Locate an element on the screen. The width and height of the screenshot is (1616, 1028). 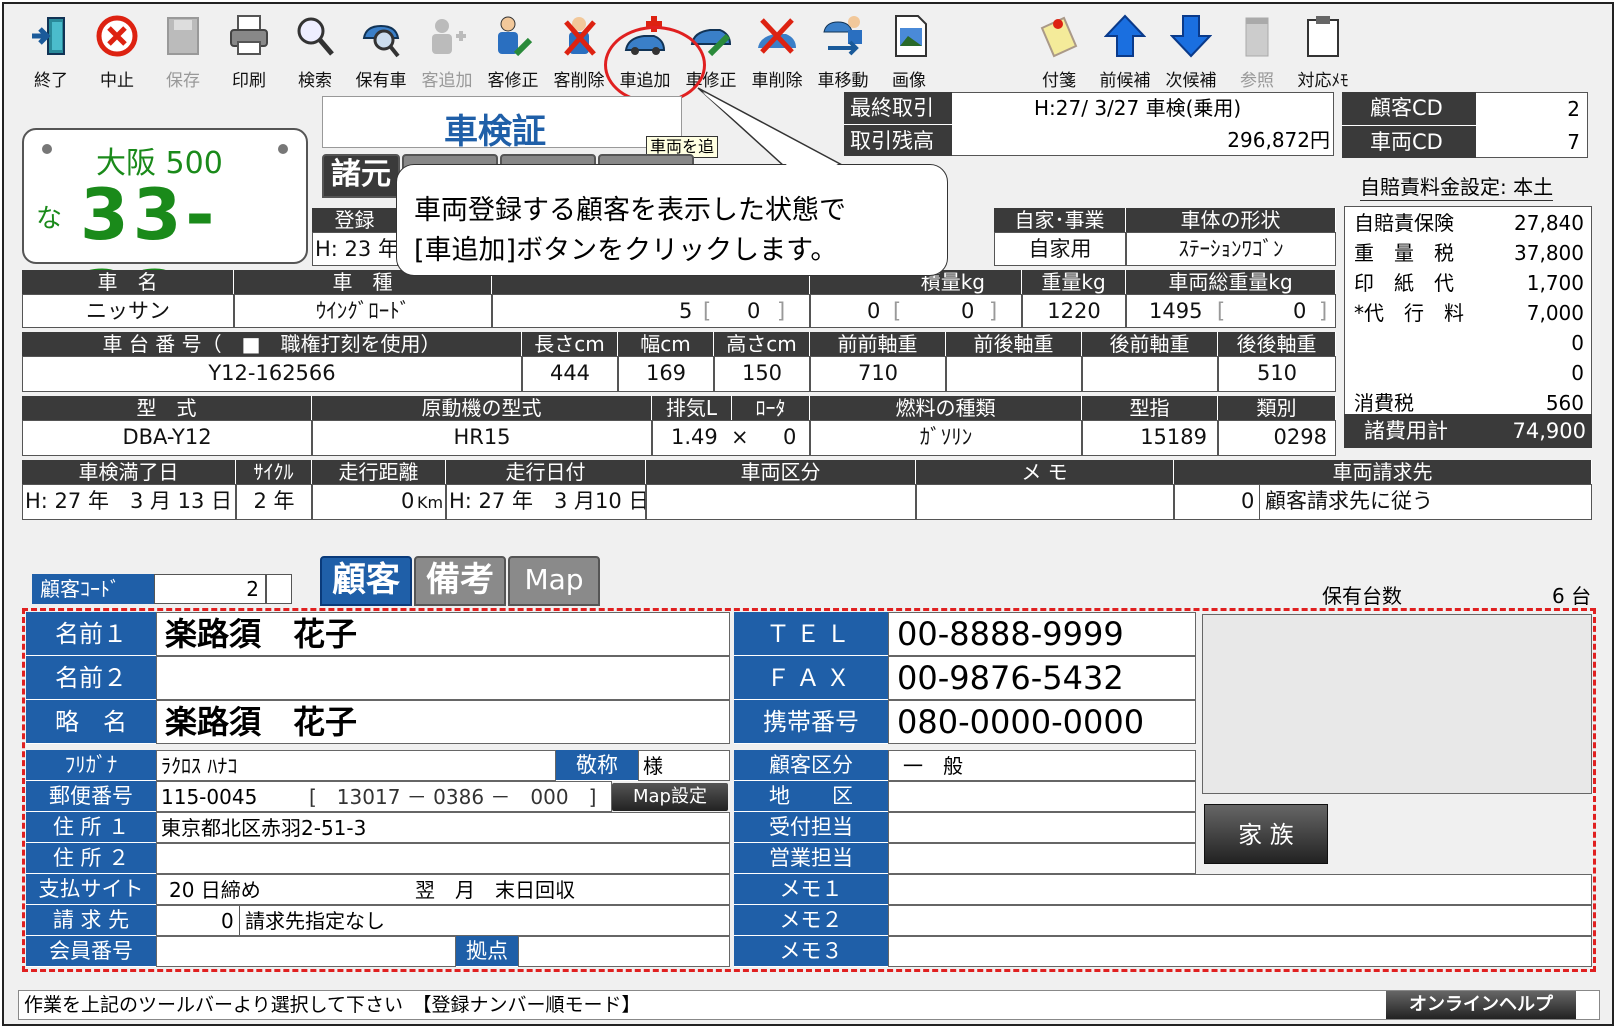
cancel-circle-icon is located at coordinates (117, 36).